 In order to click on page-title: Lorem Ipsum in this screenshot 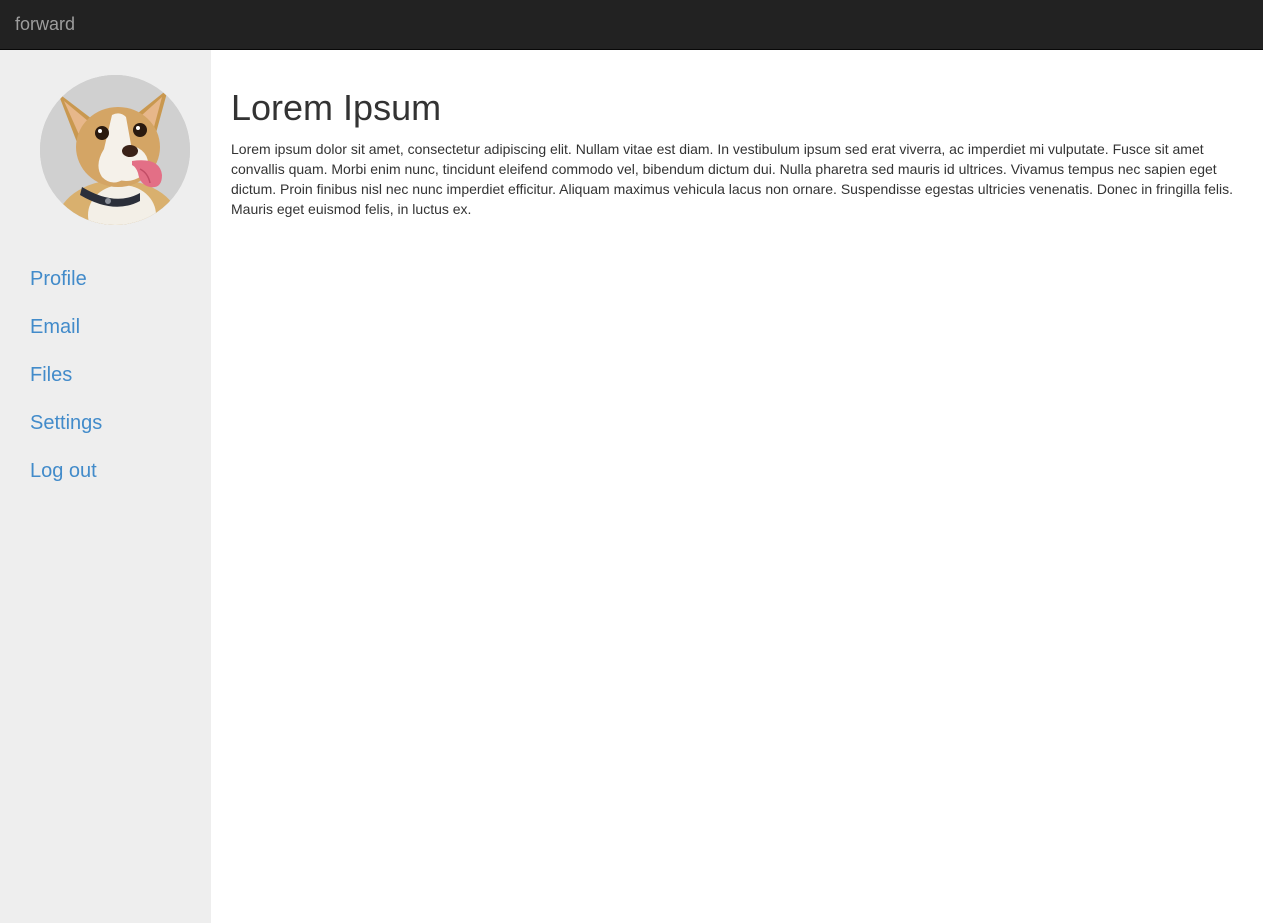, I will do `click(336, 107)`.